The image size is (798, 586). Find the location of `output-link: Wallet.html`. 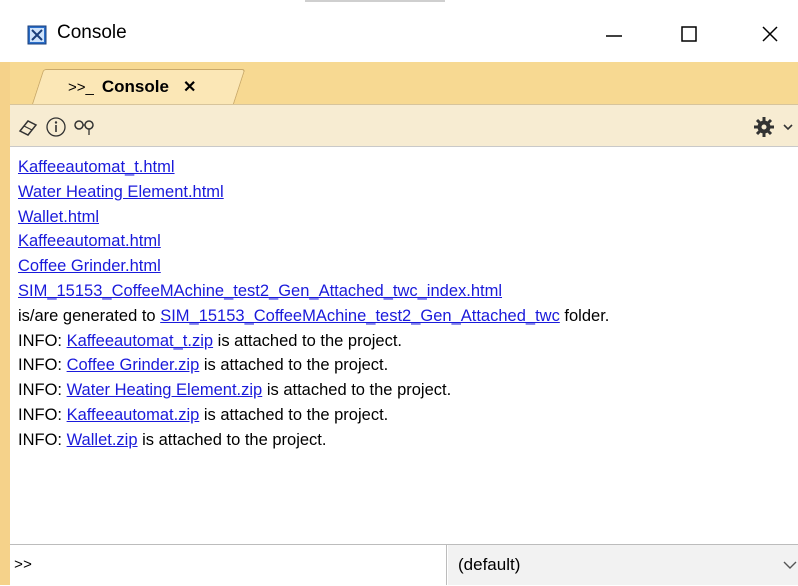

output-link: Wallet.html is located at coordinates (58, 217).